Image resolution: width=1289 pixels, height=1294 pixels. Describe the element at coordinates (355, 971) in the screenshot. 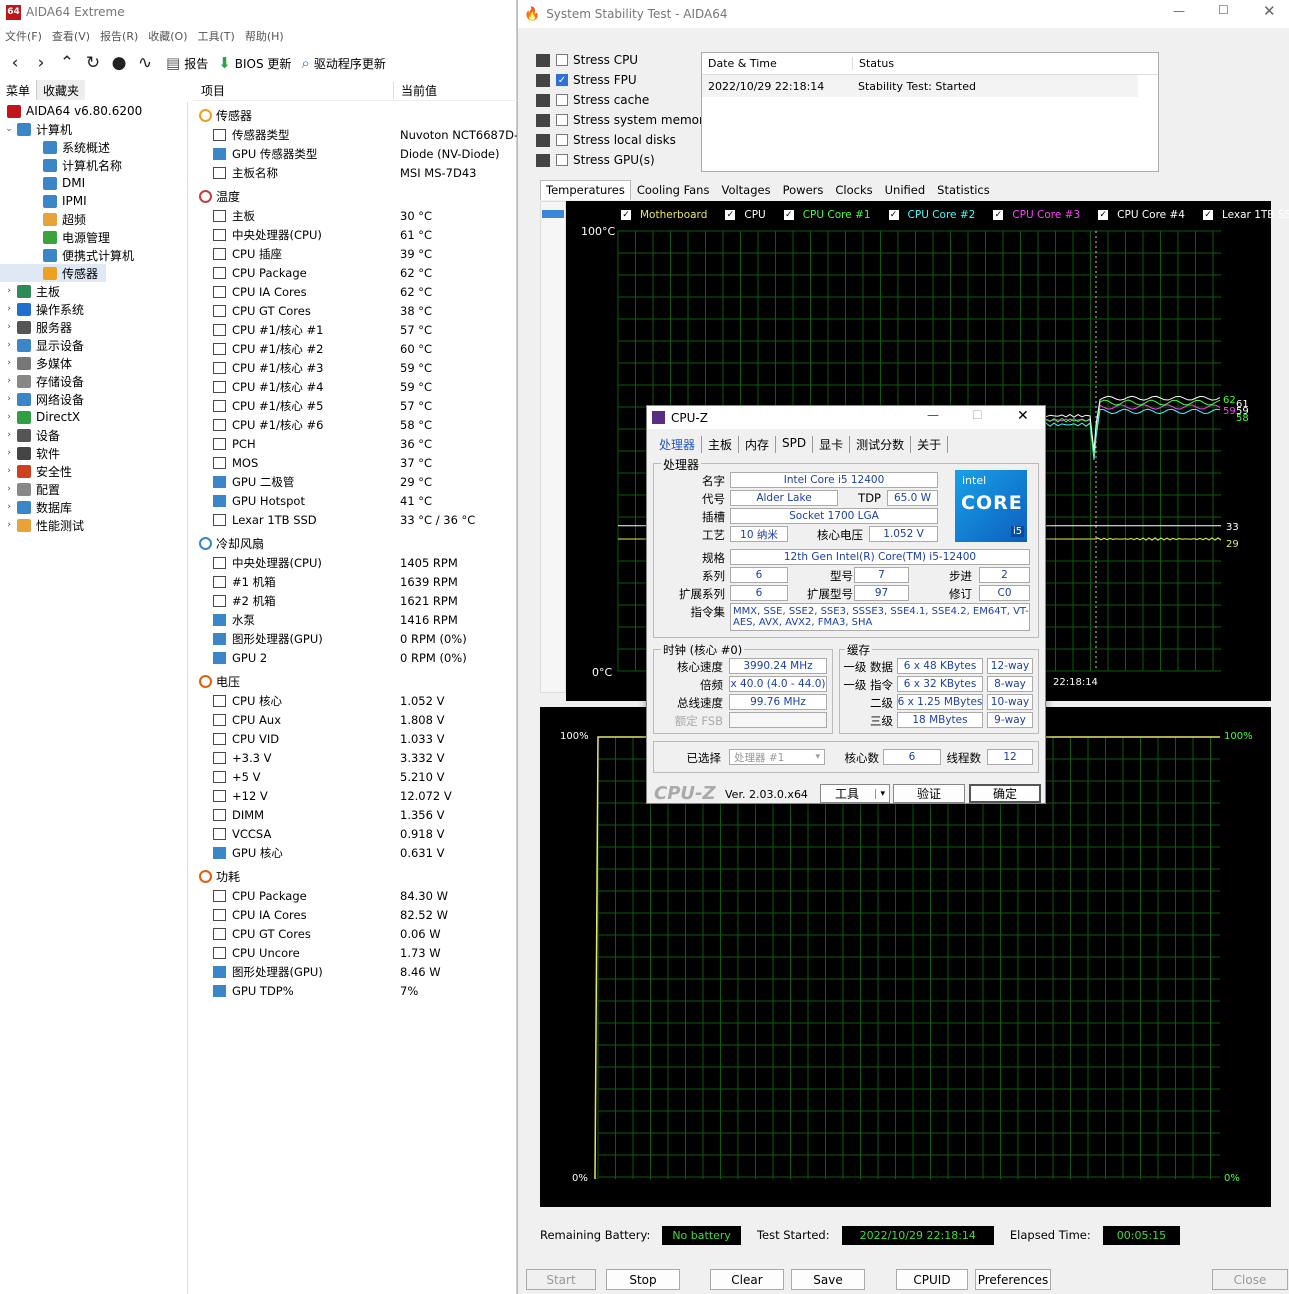

I see `sensor-row: 图形处理器(GPU) 8.46 W` at that location.